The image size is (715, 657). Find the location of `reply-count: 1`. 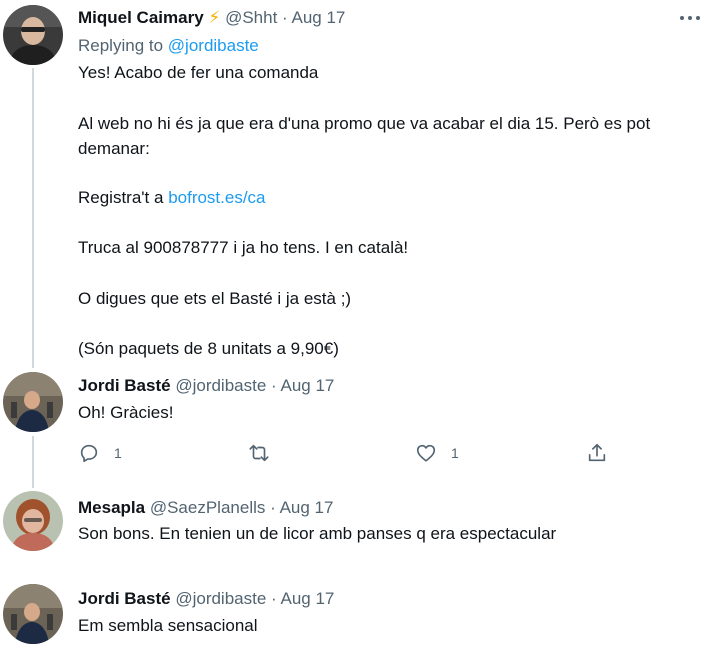

reply-count: 1 is located at coordinates (118, 453).